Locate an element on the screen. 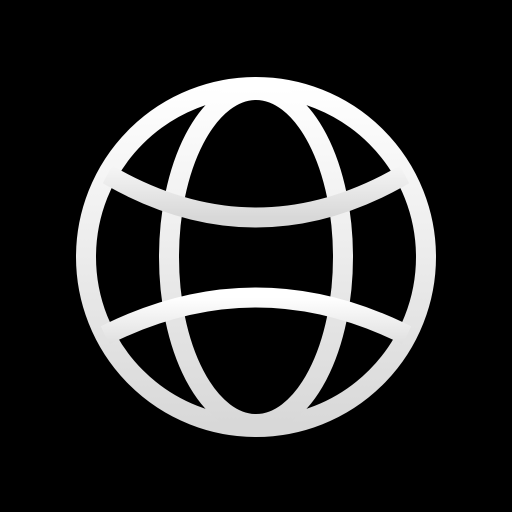 The height and width of the screenshot is (512, 512). globe-latitude-lower is located at coordinates (256, 325).